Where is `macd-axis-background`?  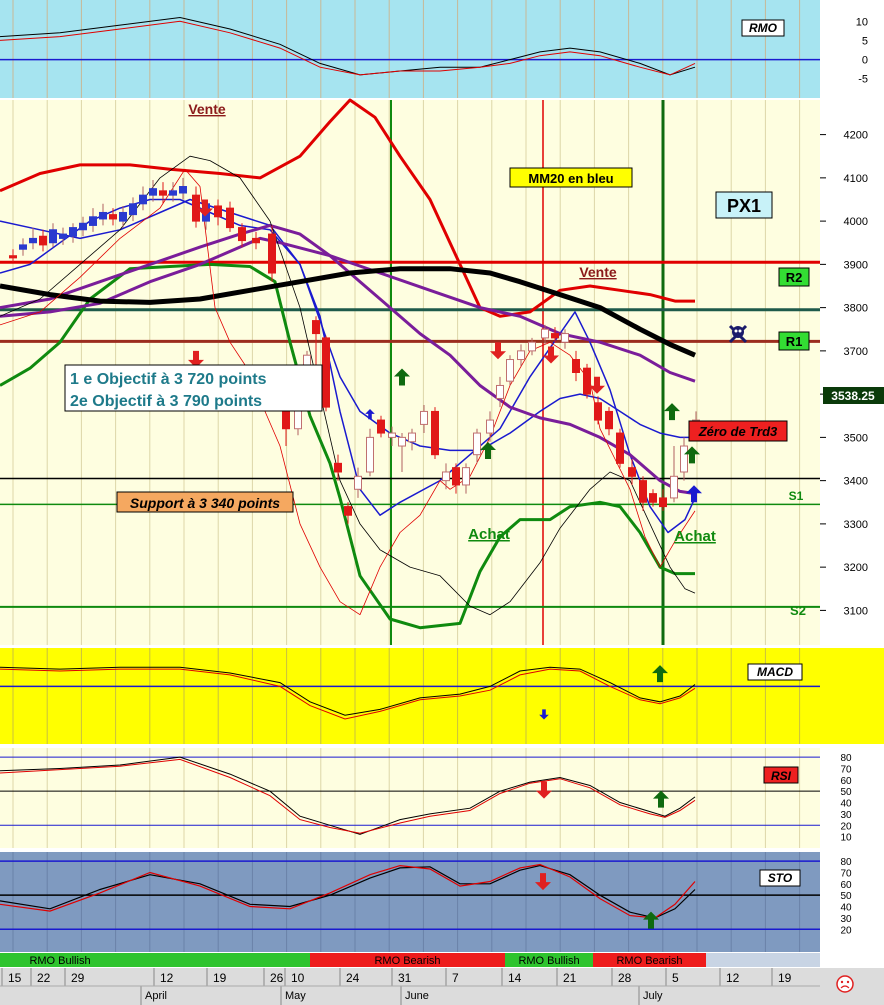
macd-axis-background is located at coordinates (852, 696).